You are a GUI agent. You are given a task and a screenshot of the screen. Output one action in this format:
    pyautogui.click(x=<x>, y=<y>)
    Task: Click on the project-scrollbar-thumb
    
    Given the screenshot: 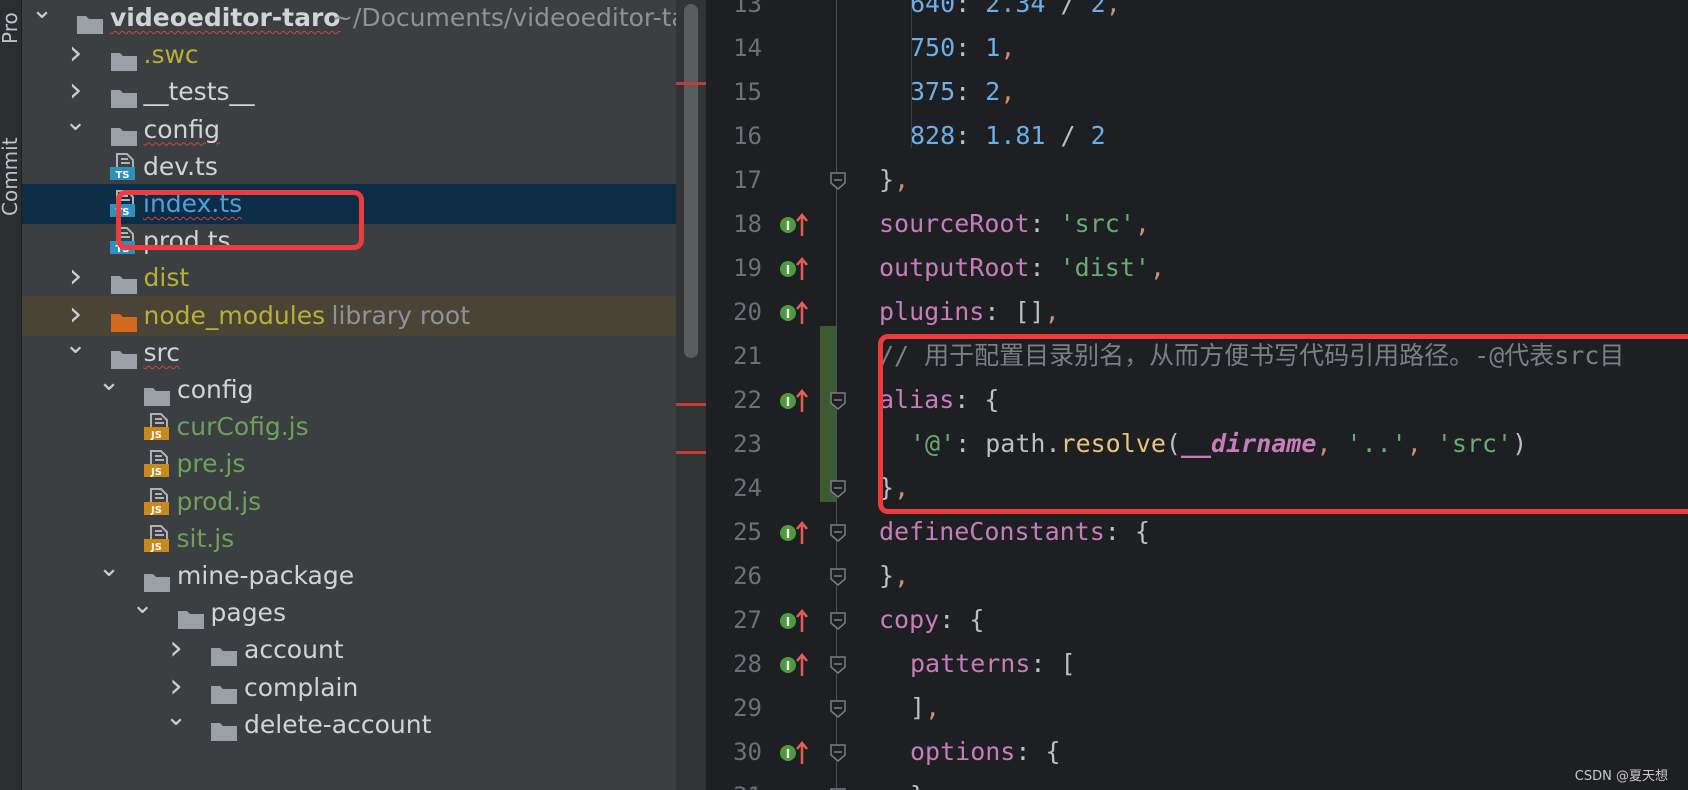 What is the action you would take?
    pyautogui.click(x=691, y=181)
    